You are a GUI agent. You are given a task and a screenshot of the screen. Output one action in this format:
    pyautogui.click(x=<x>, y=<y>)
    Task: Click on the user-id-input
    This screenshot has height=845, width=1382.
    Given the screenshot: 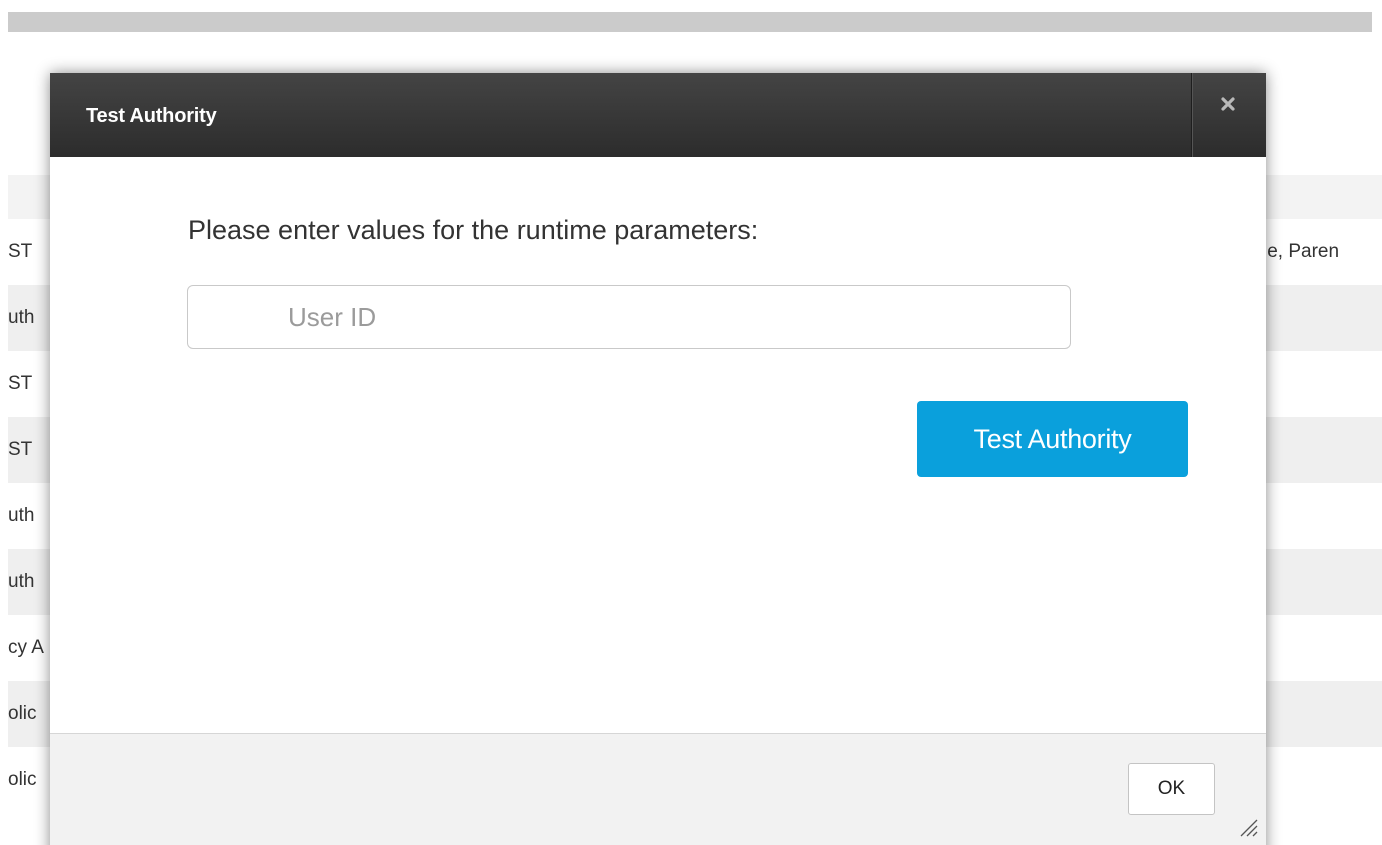 What is the action you would take?
    pyautogui.click(x=629, y=317)
    